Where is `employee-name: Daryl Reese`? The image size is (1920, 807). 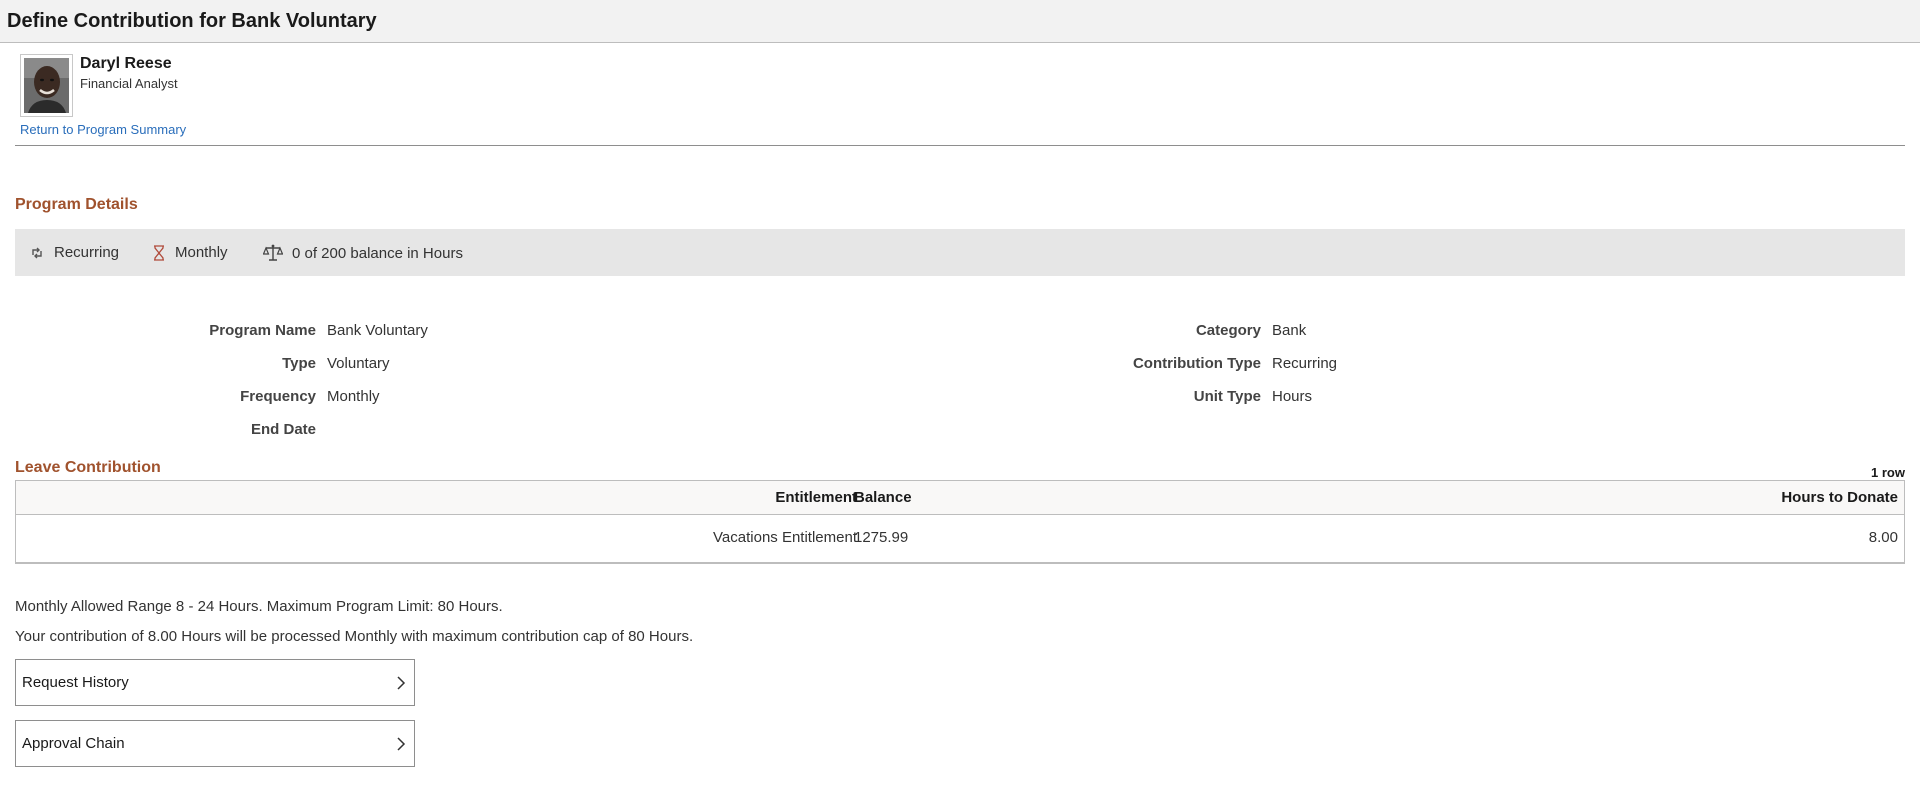
employee-name: Daryl Reese is located at coordinates (126, 63).